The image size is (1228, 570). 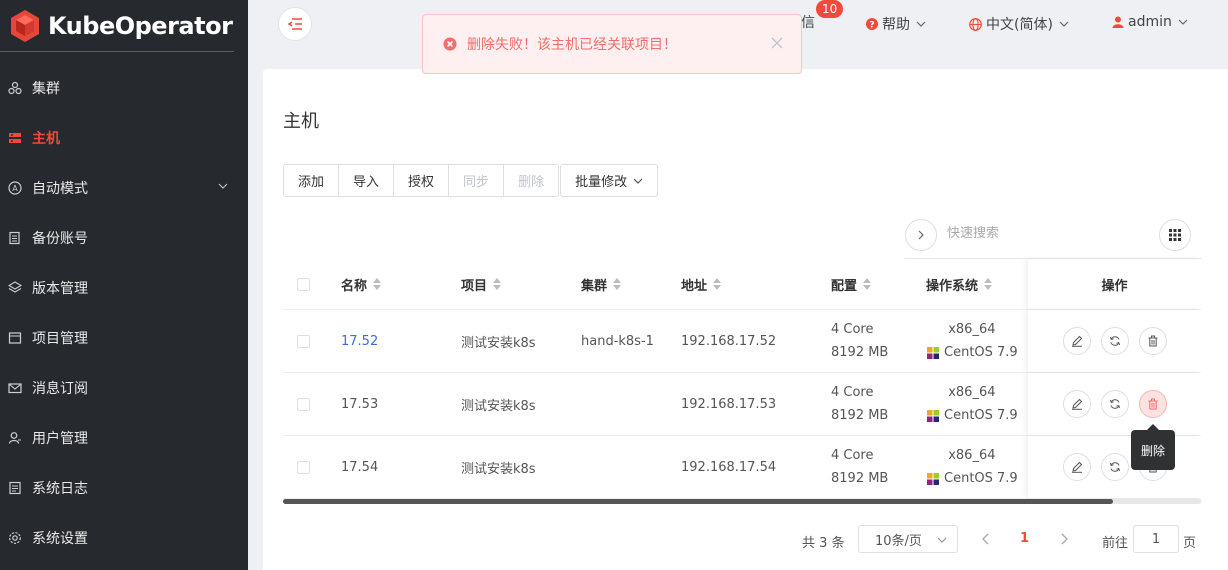 I want to click on column-header-project: 项目, so click(x=481, y=284).